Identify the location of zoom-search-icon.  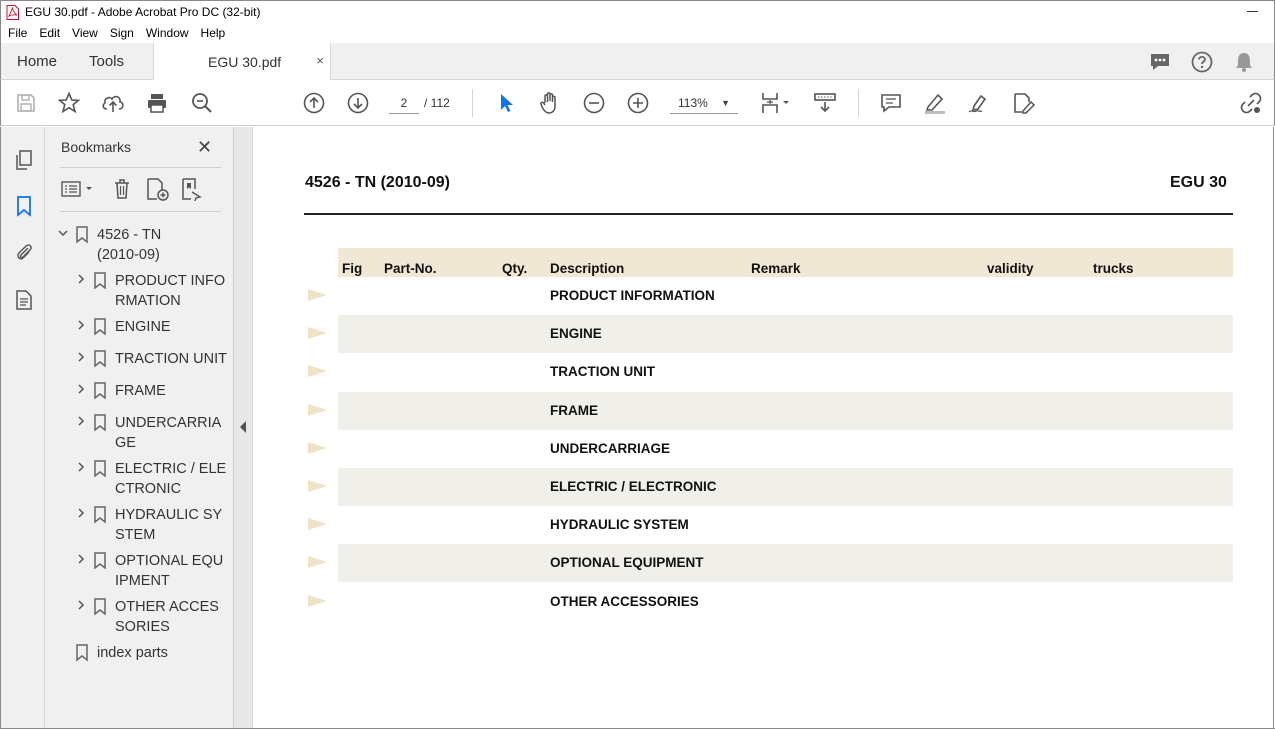
(202, 103).